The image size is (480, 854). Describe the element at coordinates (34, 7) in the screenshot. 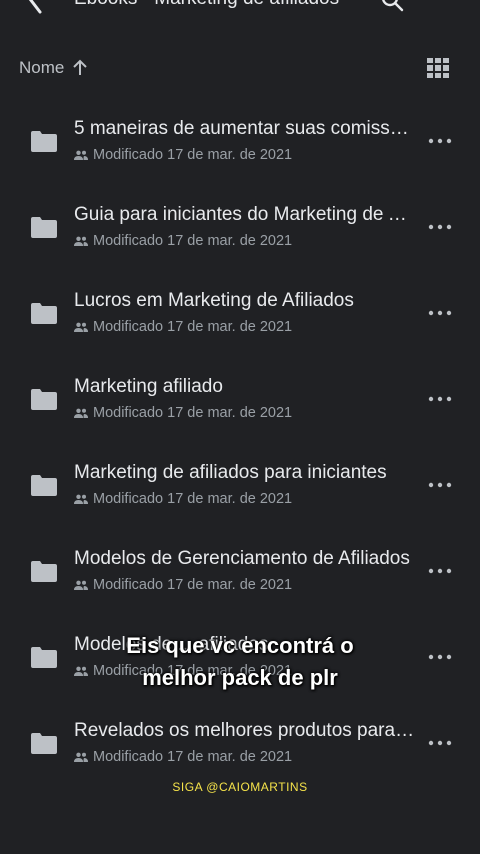

I see `back-arrow-icon` at that location.